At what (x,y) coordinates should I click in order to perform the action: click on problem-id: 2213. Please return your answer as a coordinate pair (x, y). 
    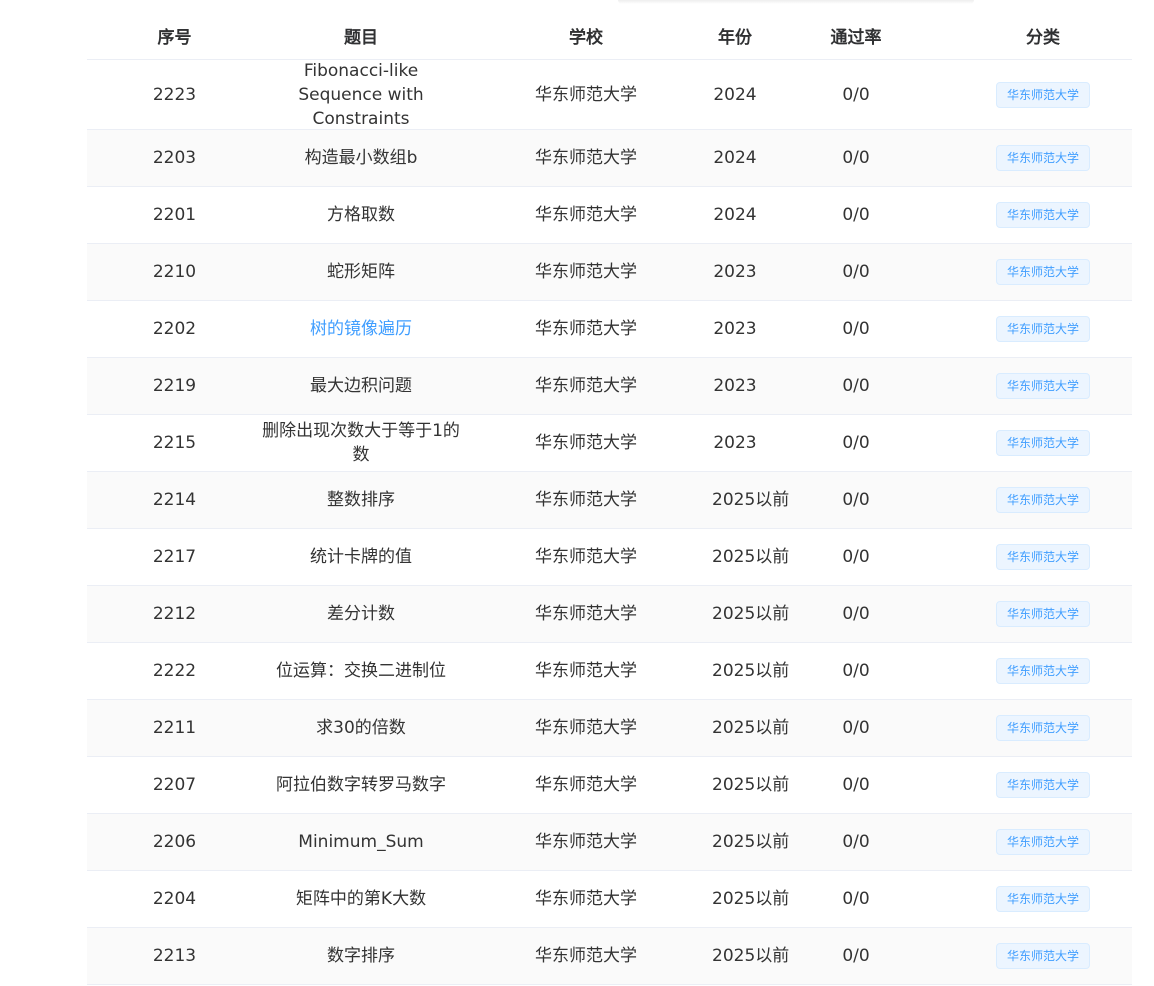
    Looking at the image, I should click on (174, 956).